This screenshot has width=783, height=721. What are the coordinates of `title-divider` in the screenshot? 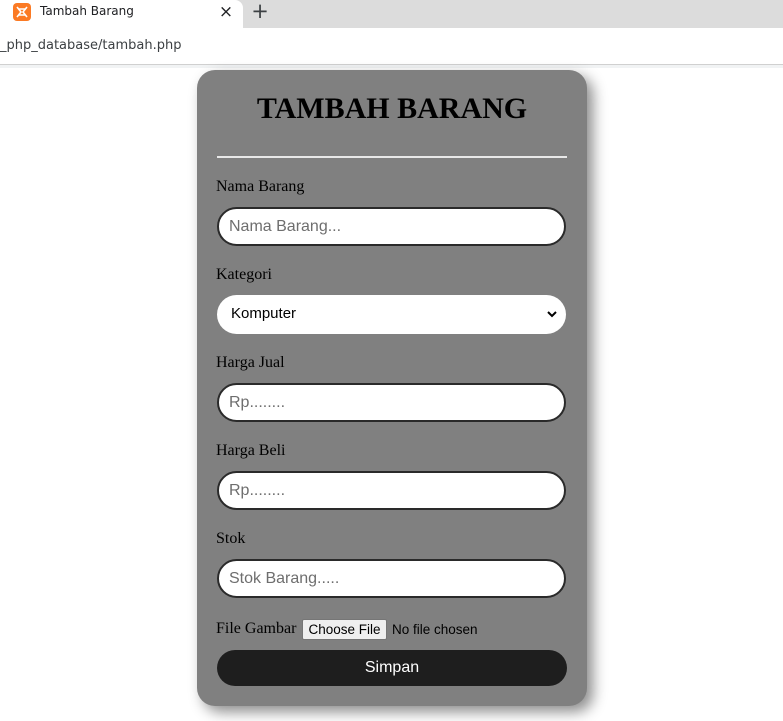 It's located at (392, 157).